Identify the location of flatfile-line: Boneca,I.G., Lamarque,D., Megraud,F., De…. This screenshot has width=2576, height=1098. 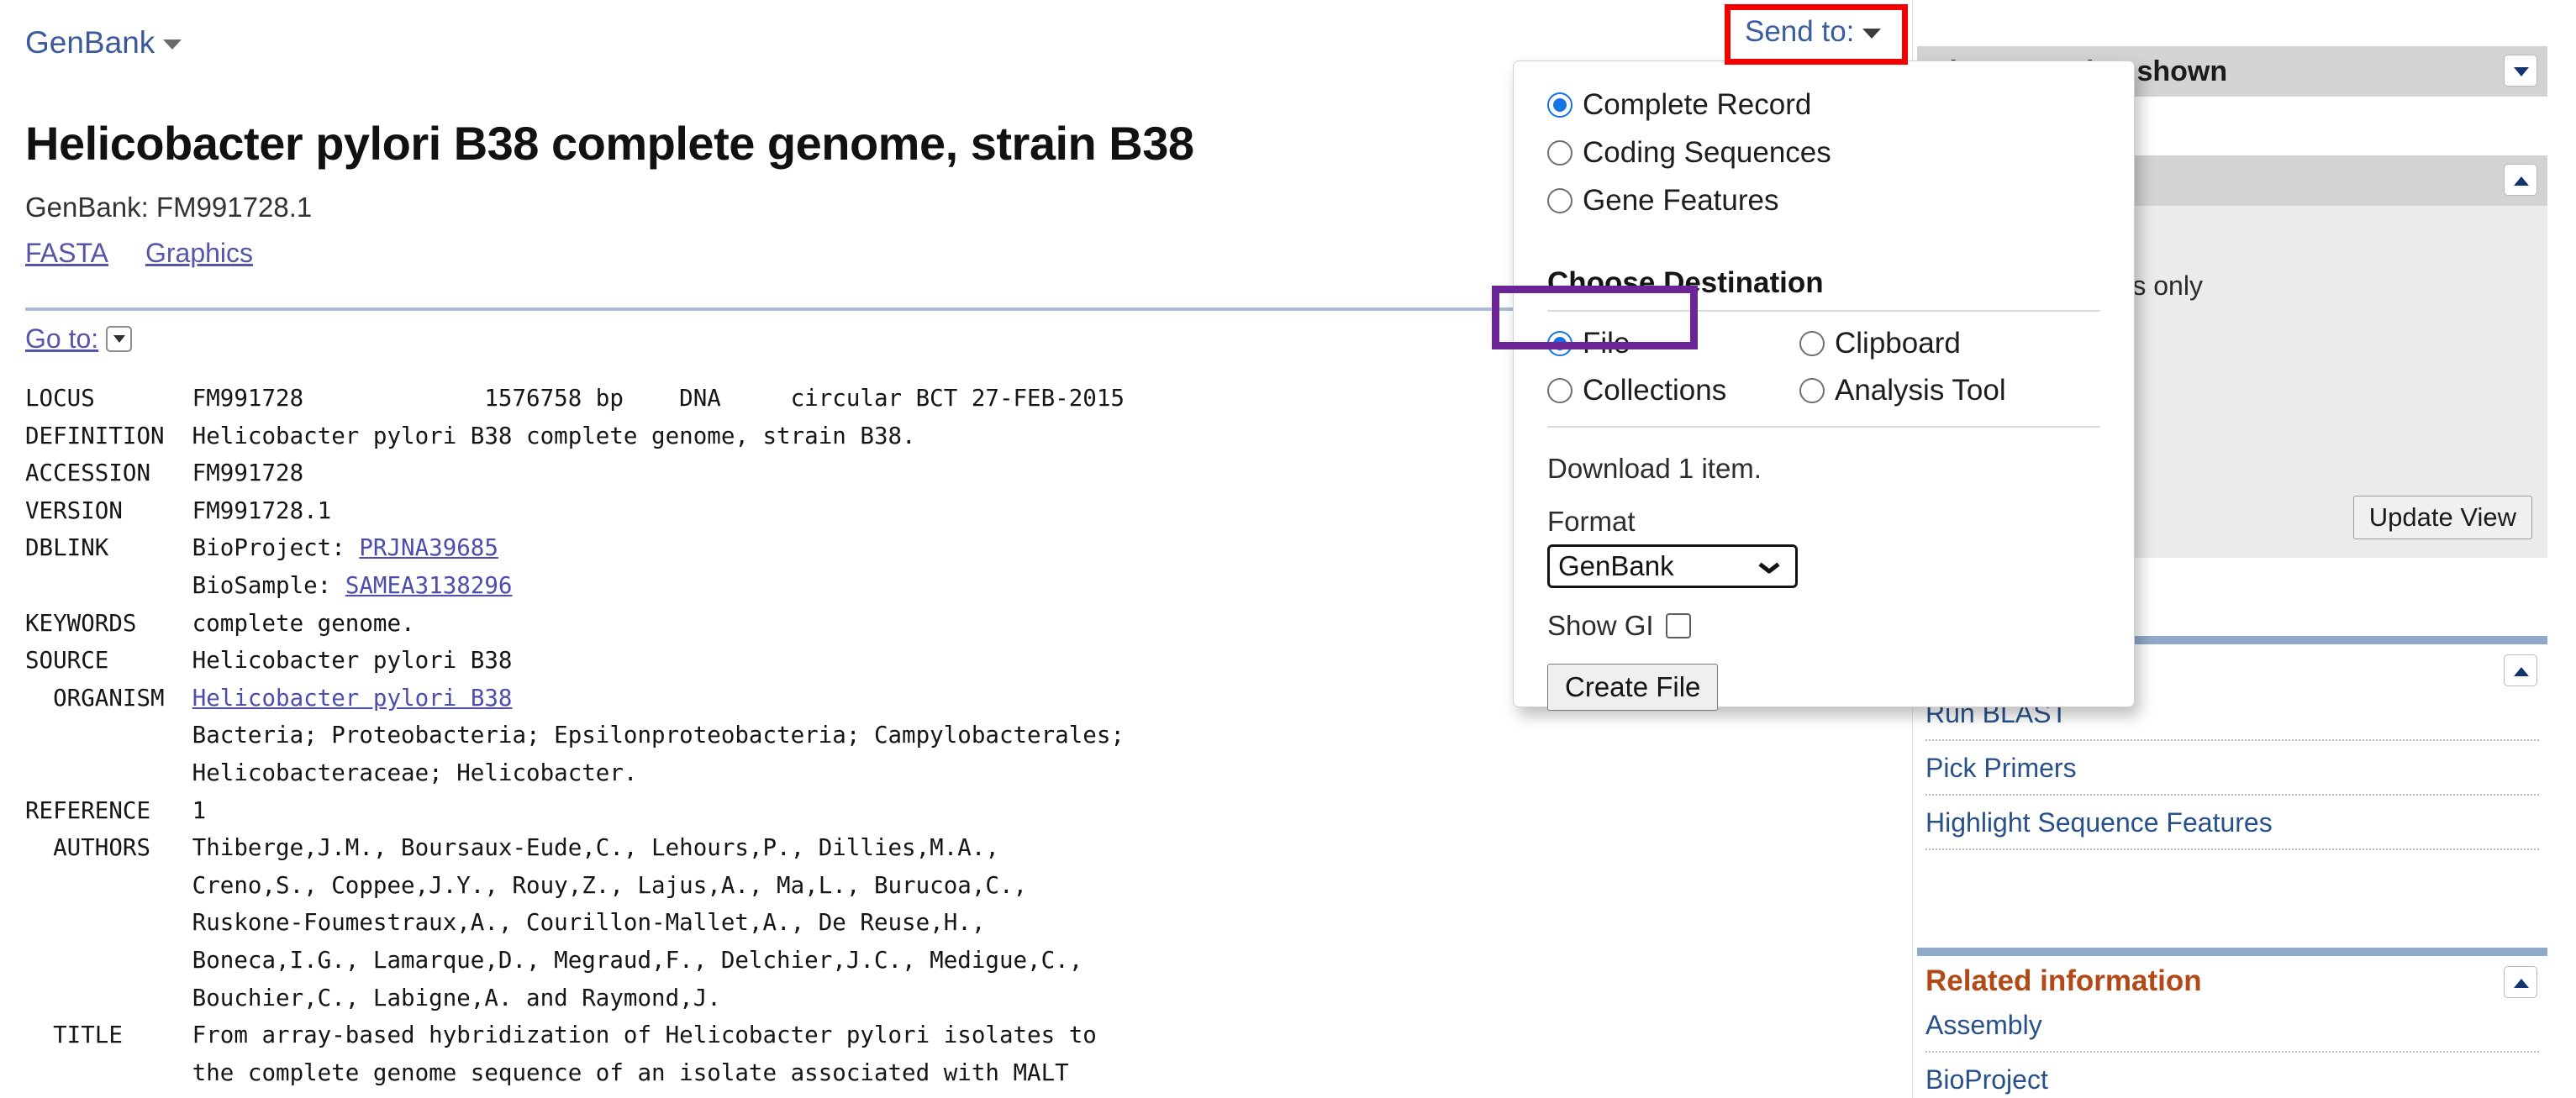
(554, 960).